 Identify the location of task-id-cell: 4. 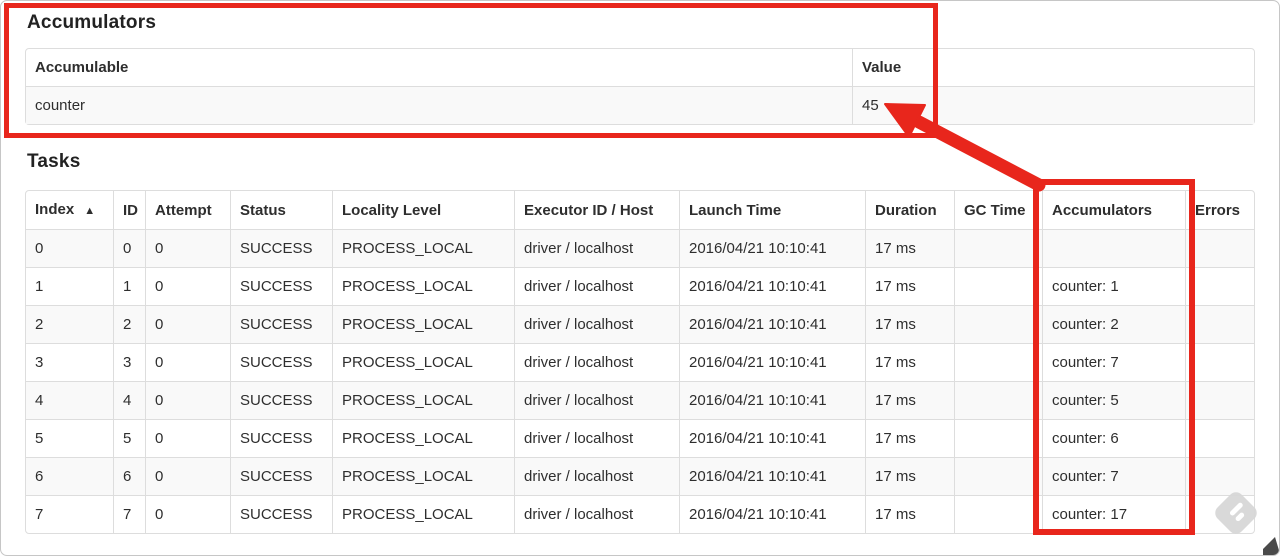
(129, 400).